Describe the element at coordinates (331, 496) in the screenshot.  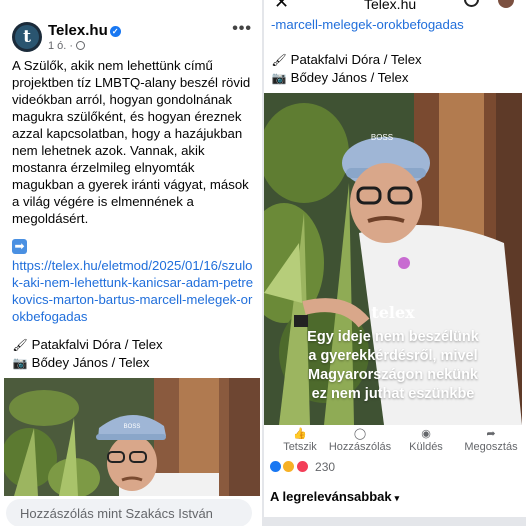
I see `sort-label: A legrelevánsabbak` at that location.